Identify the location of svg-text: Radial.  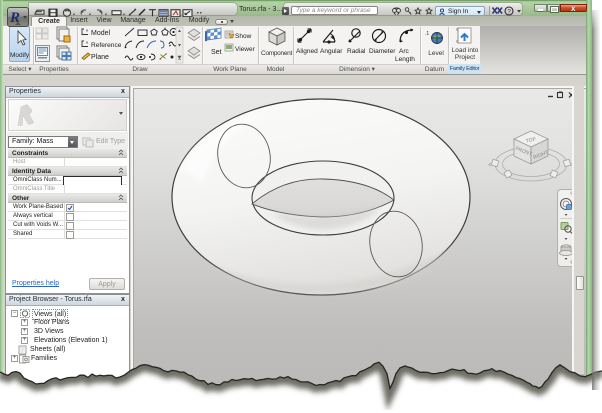
(356, 51).